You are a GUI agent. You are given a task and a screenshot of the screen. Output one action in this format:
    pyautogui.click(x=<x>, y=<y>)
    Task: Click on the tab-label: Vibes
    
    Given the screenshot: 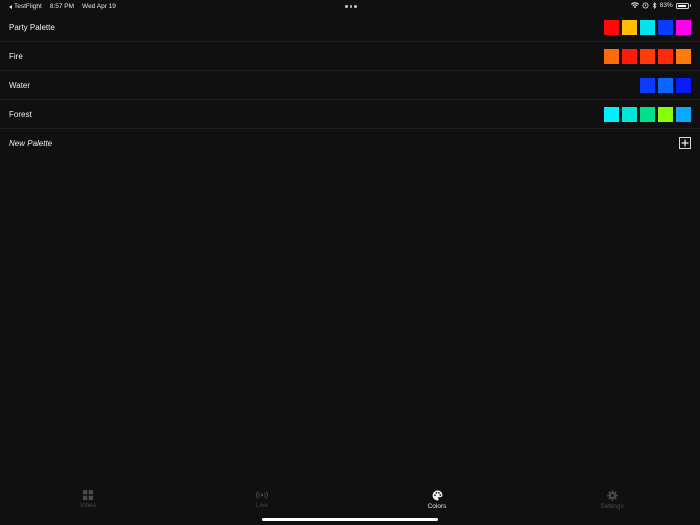 What is the action you would take?
    pyautogui.click(x=88, y=505)
    